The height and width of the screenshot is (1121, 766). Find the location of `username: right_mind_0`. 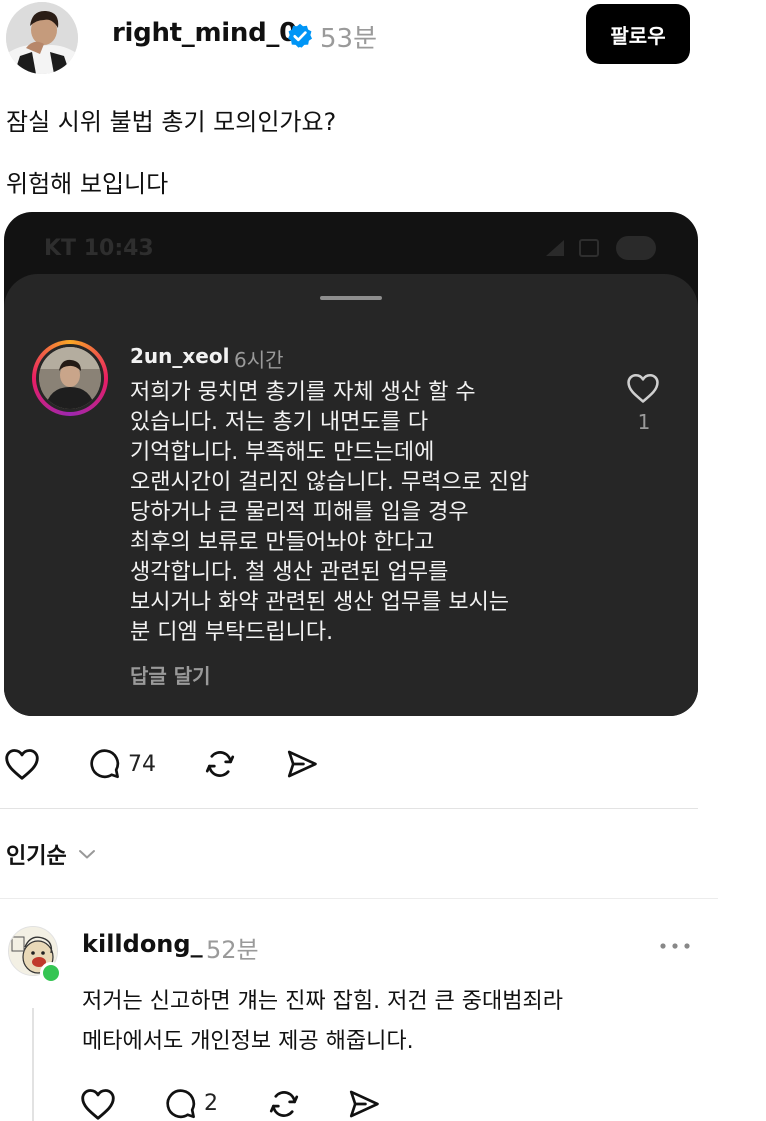

username: right_mind_0 is located at coordinates (204, 33).